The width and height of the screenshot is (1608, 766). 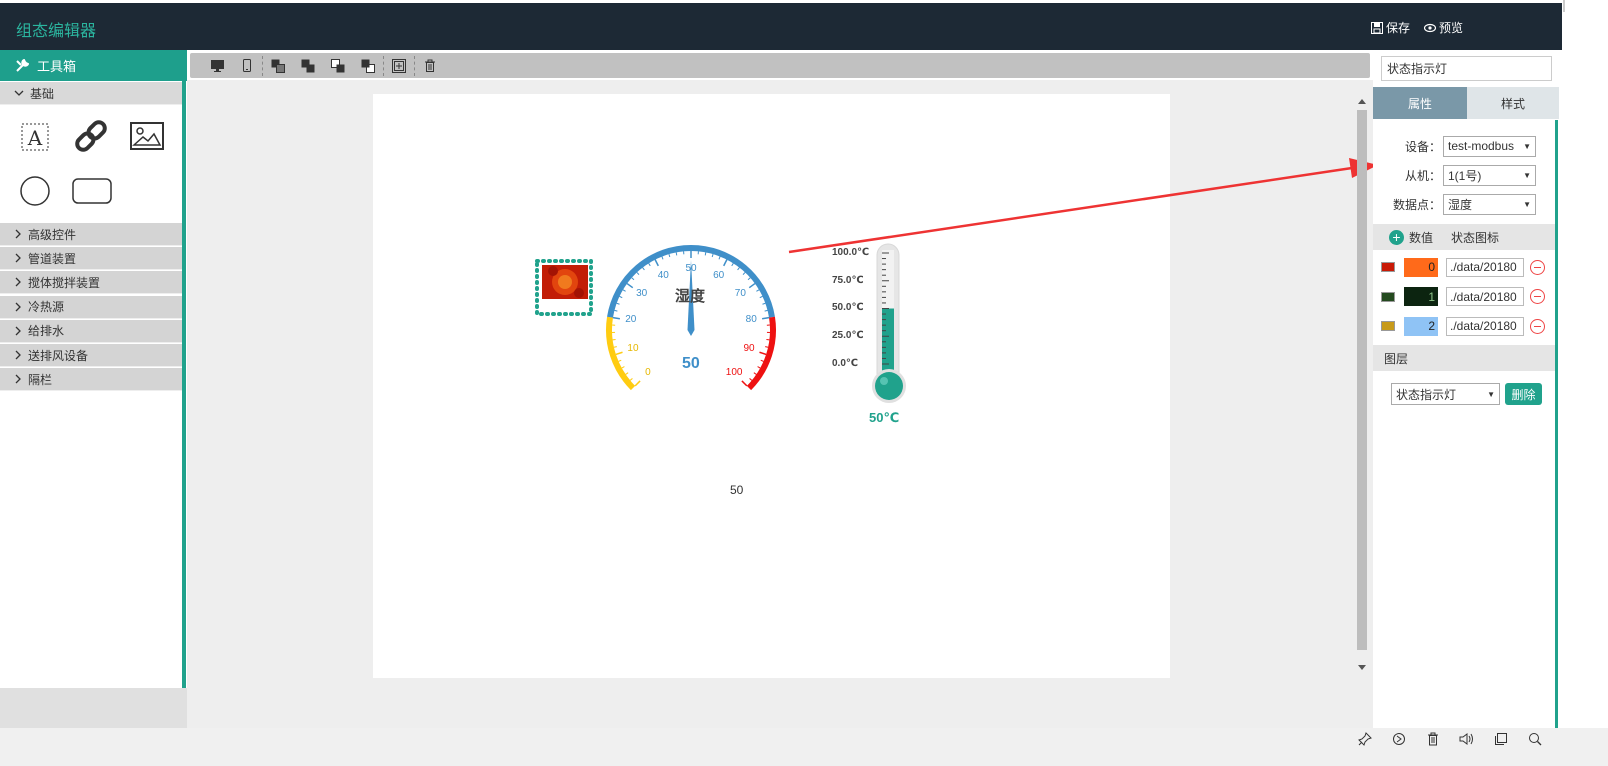 I want to click on circle-icon, so click(x=35, y=191).